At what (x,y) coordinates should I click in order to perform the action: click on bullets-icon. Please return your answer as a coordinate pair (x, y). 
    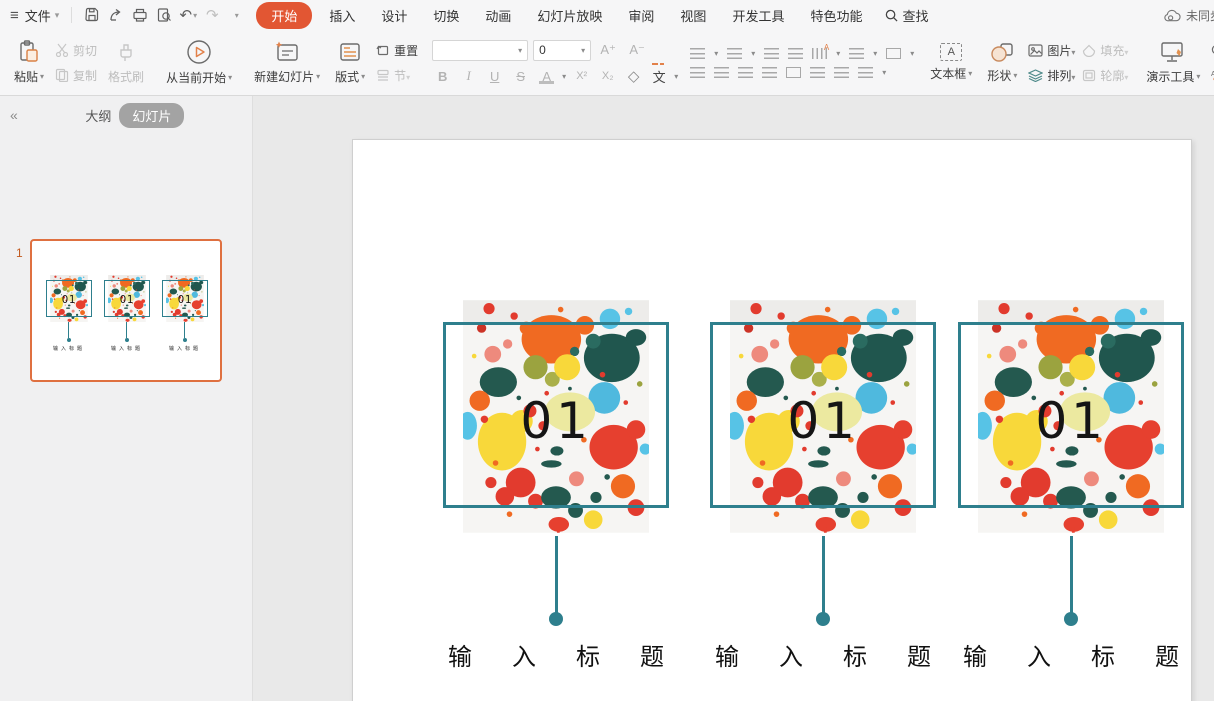
    Looking at the image, I should click on (698, 53).